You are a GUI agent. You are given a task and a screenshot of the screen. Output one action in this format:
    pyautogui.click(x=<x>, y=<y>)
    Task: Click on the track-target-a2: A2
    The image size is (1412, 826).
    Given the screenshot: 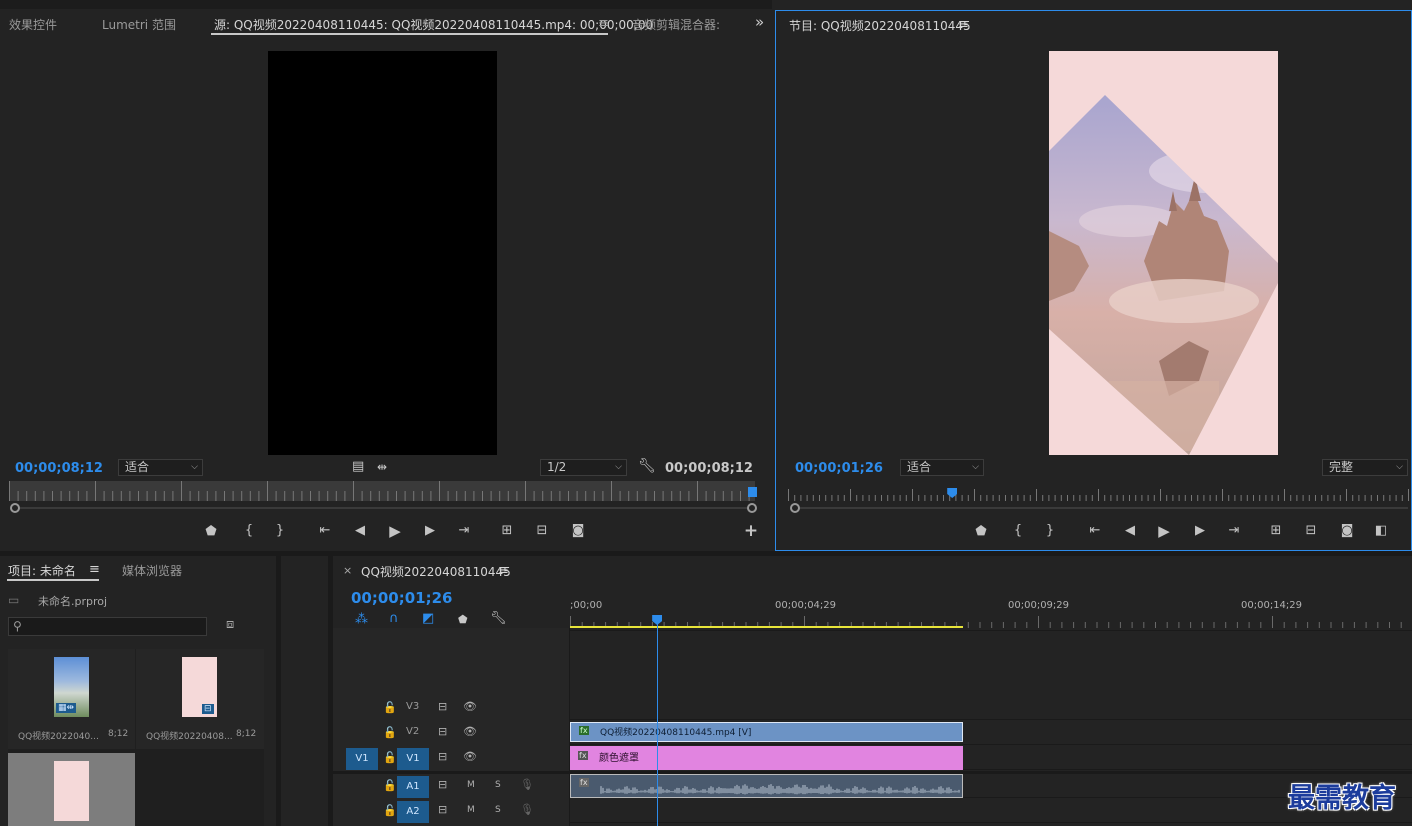 What is the action you would take?
    pyautogui.click(x=413, y=812)
    